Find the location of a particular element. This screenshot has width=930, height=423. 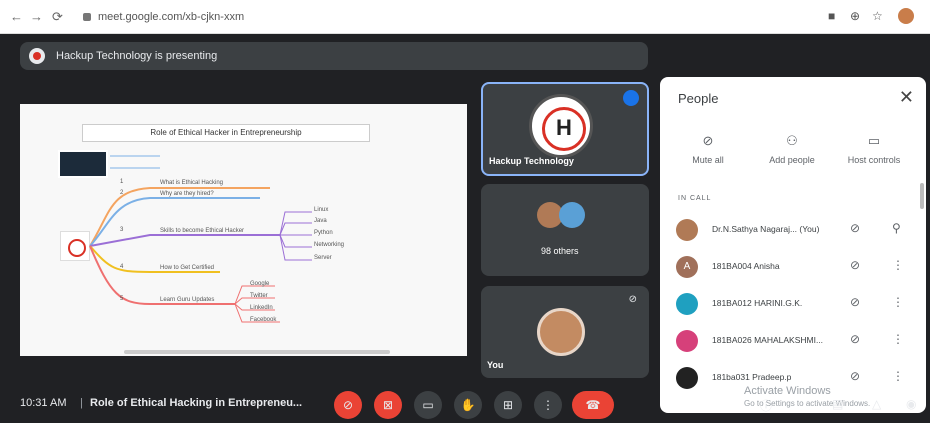

mindmap-number: 3 is located at coordinates (122, 230).